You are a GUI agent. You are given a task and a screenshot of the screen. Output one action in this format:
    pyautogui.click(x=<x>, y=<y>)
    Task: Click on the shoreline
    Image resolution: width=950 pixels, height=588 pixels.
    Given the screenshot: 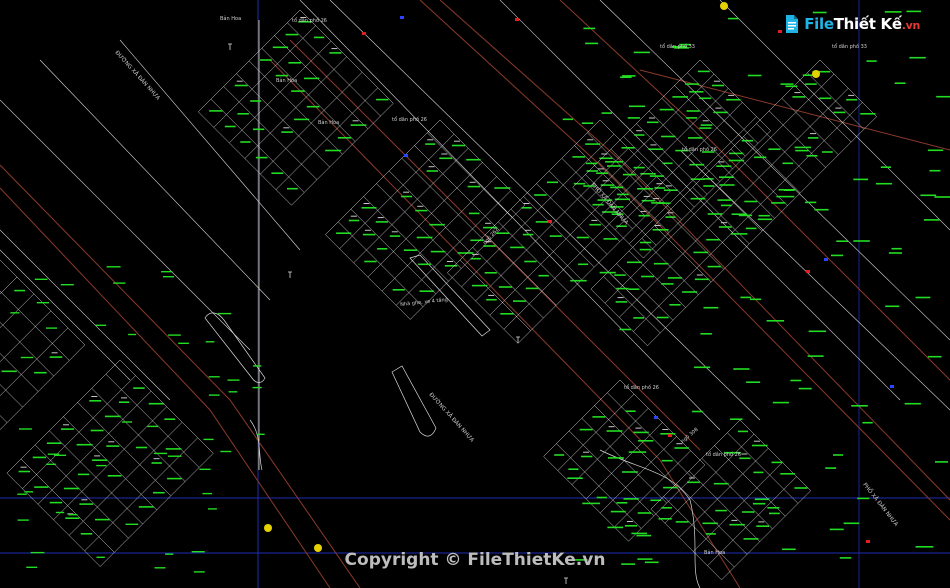 What is the action you would take?
    pyautogui.click(x=256, y=445)
    